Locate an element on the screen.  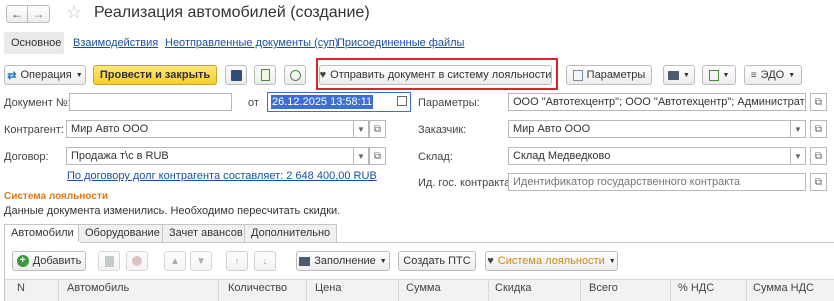
col-vat-sum: Сумма НДС is located at coordinates (783, 288).